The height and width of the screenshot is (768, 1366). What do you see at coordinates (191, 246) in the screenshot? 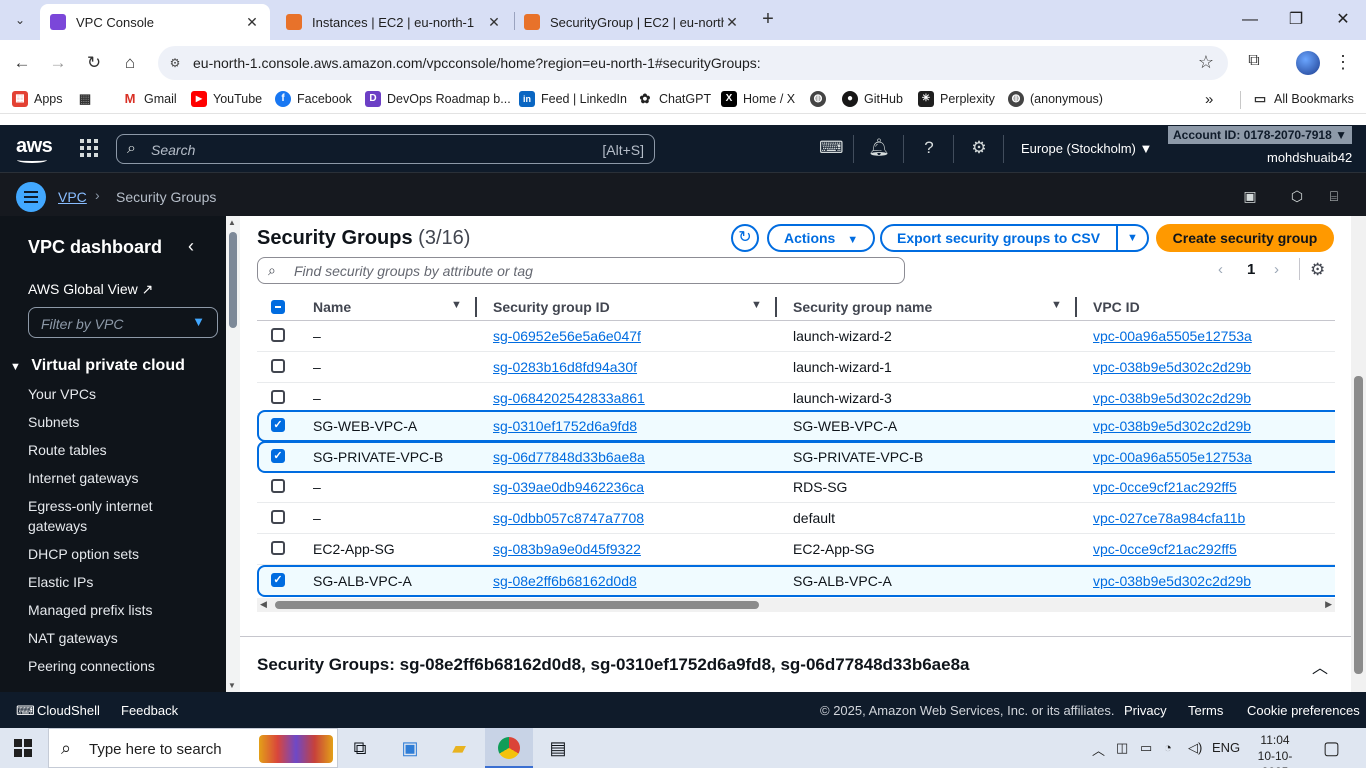
I see `collapse-chevron-icon: ‹` at bounding box center [191, 246].